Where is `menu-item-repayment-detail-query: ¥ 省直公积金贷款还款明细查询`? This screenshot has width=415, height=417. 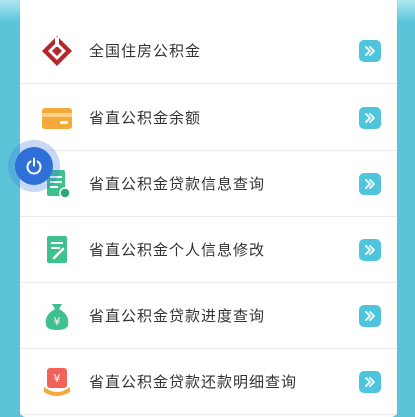
menu-item-repayment-detail-query: ¥ 省直公积金贷款还款明细查询 is located at coordinates (208, 382).